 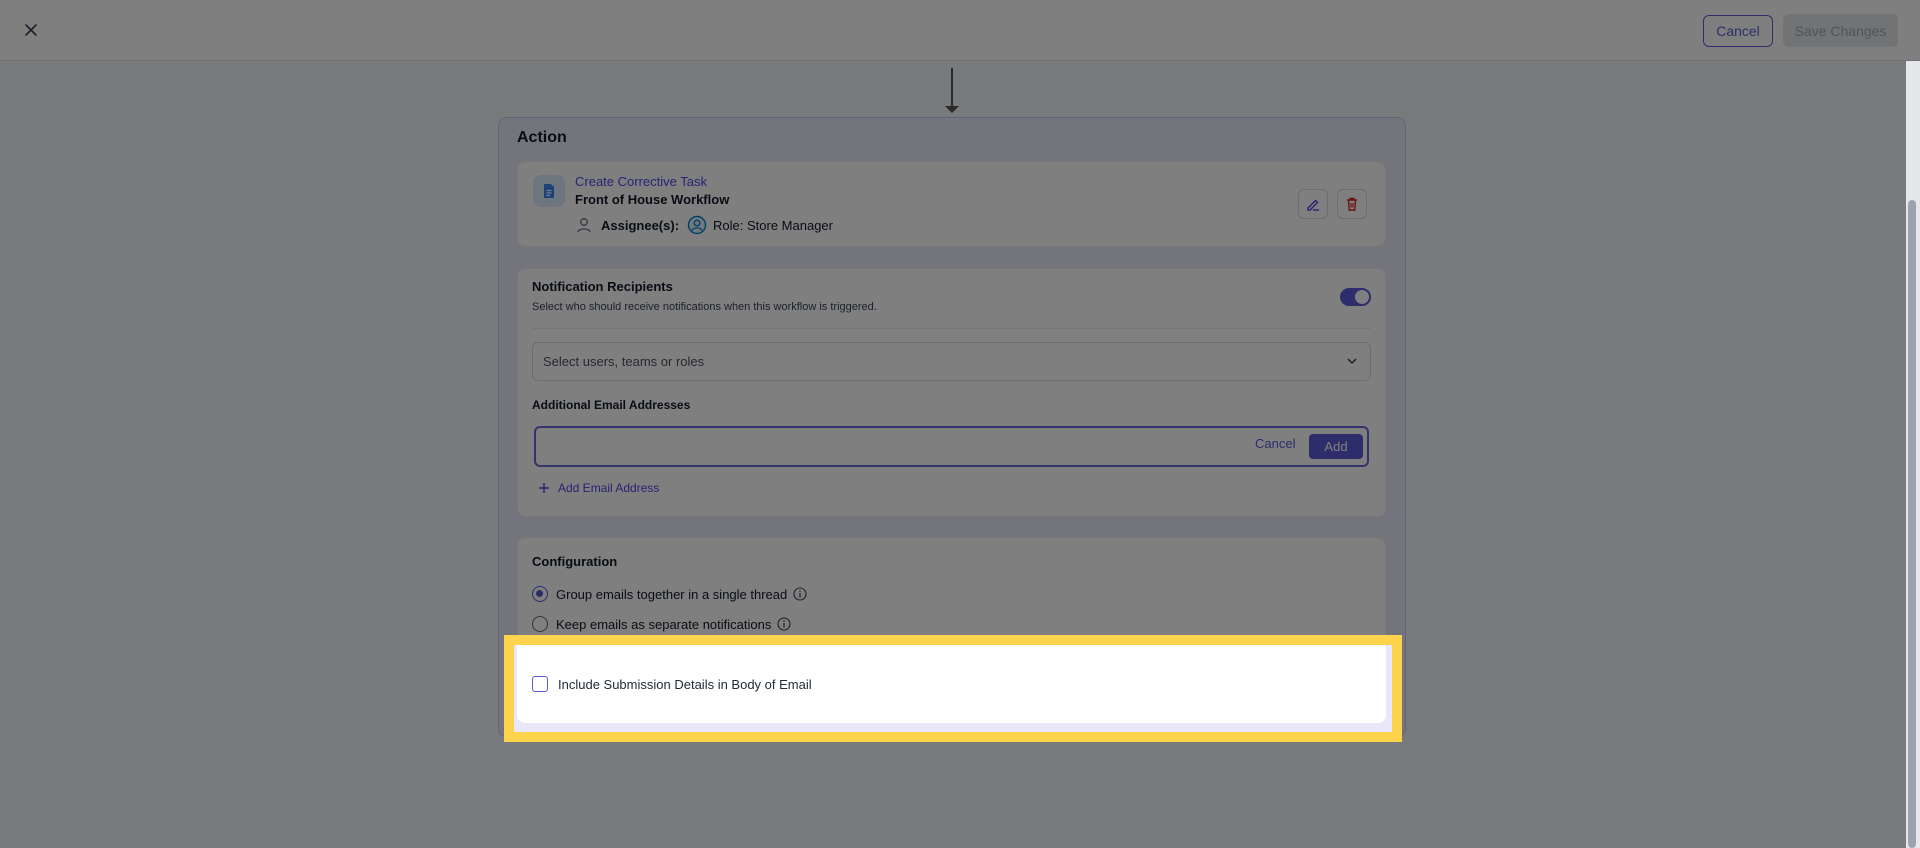 What do you see at coordinates (1738, 31) in the screenshot?
I see `cancel-button: Cancel` at bounding box center [1738, 31].